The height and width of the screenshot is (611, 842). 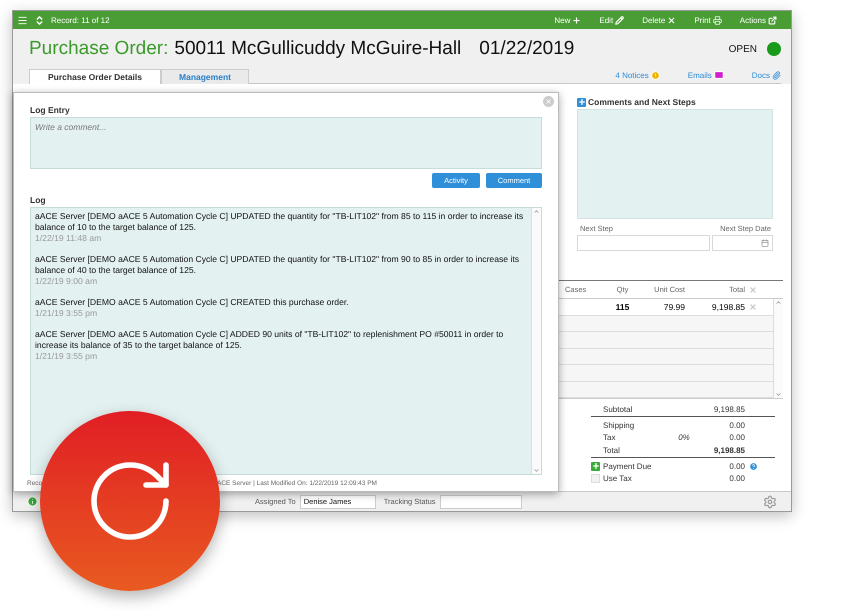 I want to click on log-message: aACE Server [DEMO aACE 5 Automation Cycle C] UPDATED the quantity for "TB-LIT102" from 90 to 85 in order to increase its balance of 40 to the target balance of 125., so click(x=277, y=265).